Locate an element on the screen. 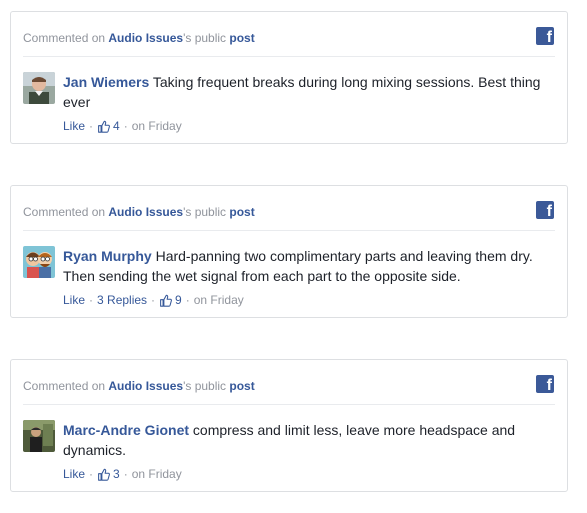 Image resolution: width=587 pixels, height=513 pixels. comment-meta: Like · 3 · on Friday is located at coordinates (122, 474).